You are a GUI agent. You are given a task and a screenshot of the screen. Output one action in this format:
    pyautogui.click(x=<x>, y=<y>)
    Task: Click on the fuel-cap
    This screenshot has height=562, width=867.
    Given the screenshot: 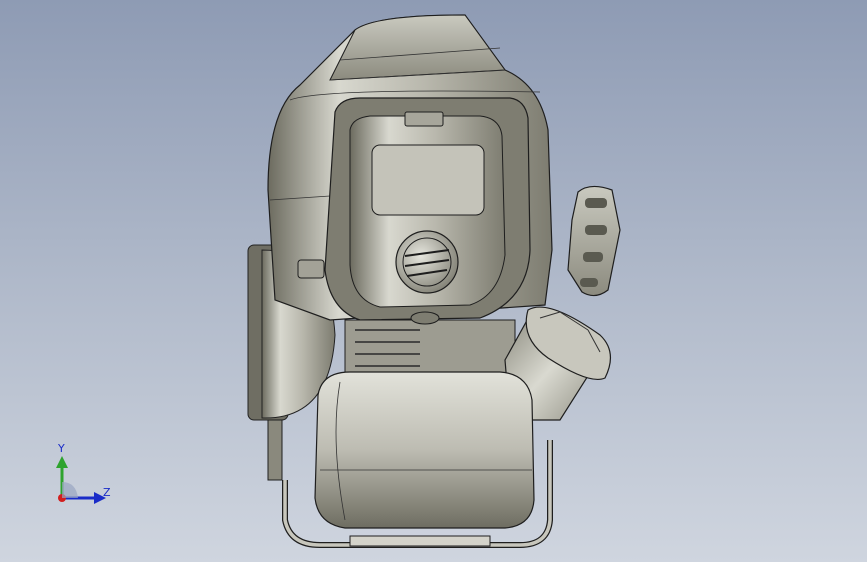 What is the action you would take?
    pyautogui.click(x=427, y=262)
    